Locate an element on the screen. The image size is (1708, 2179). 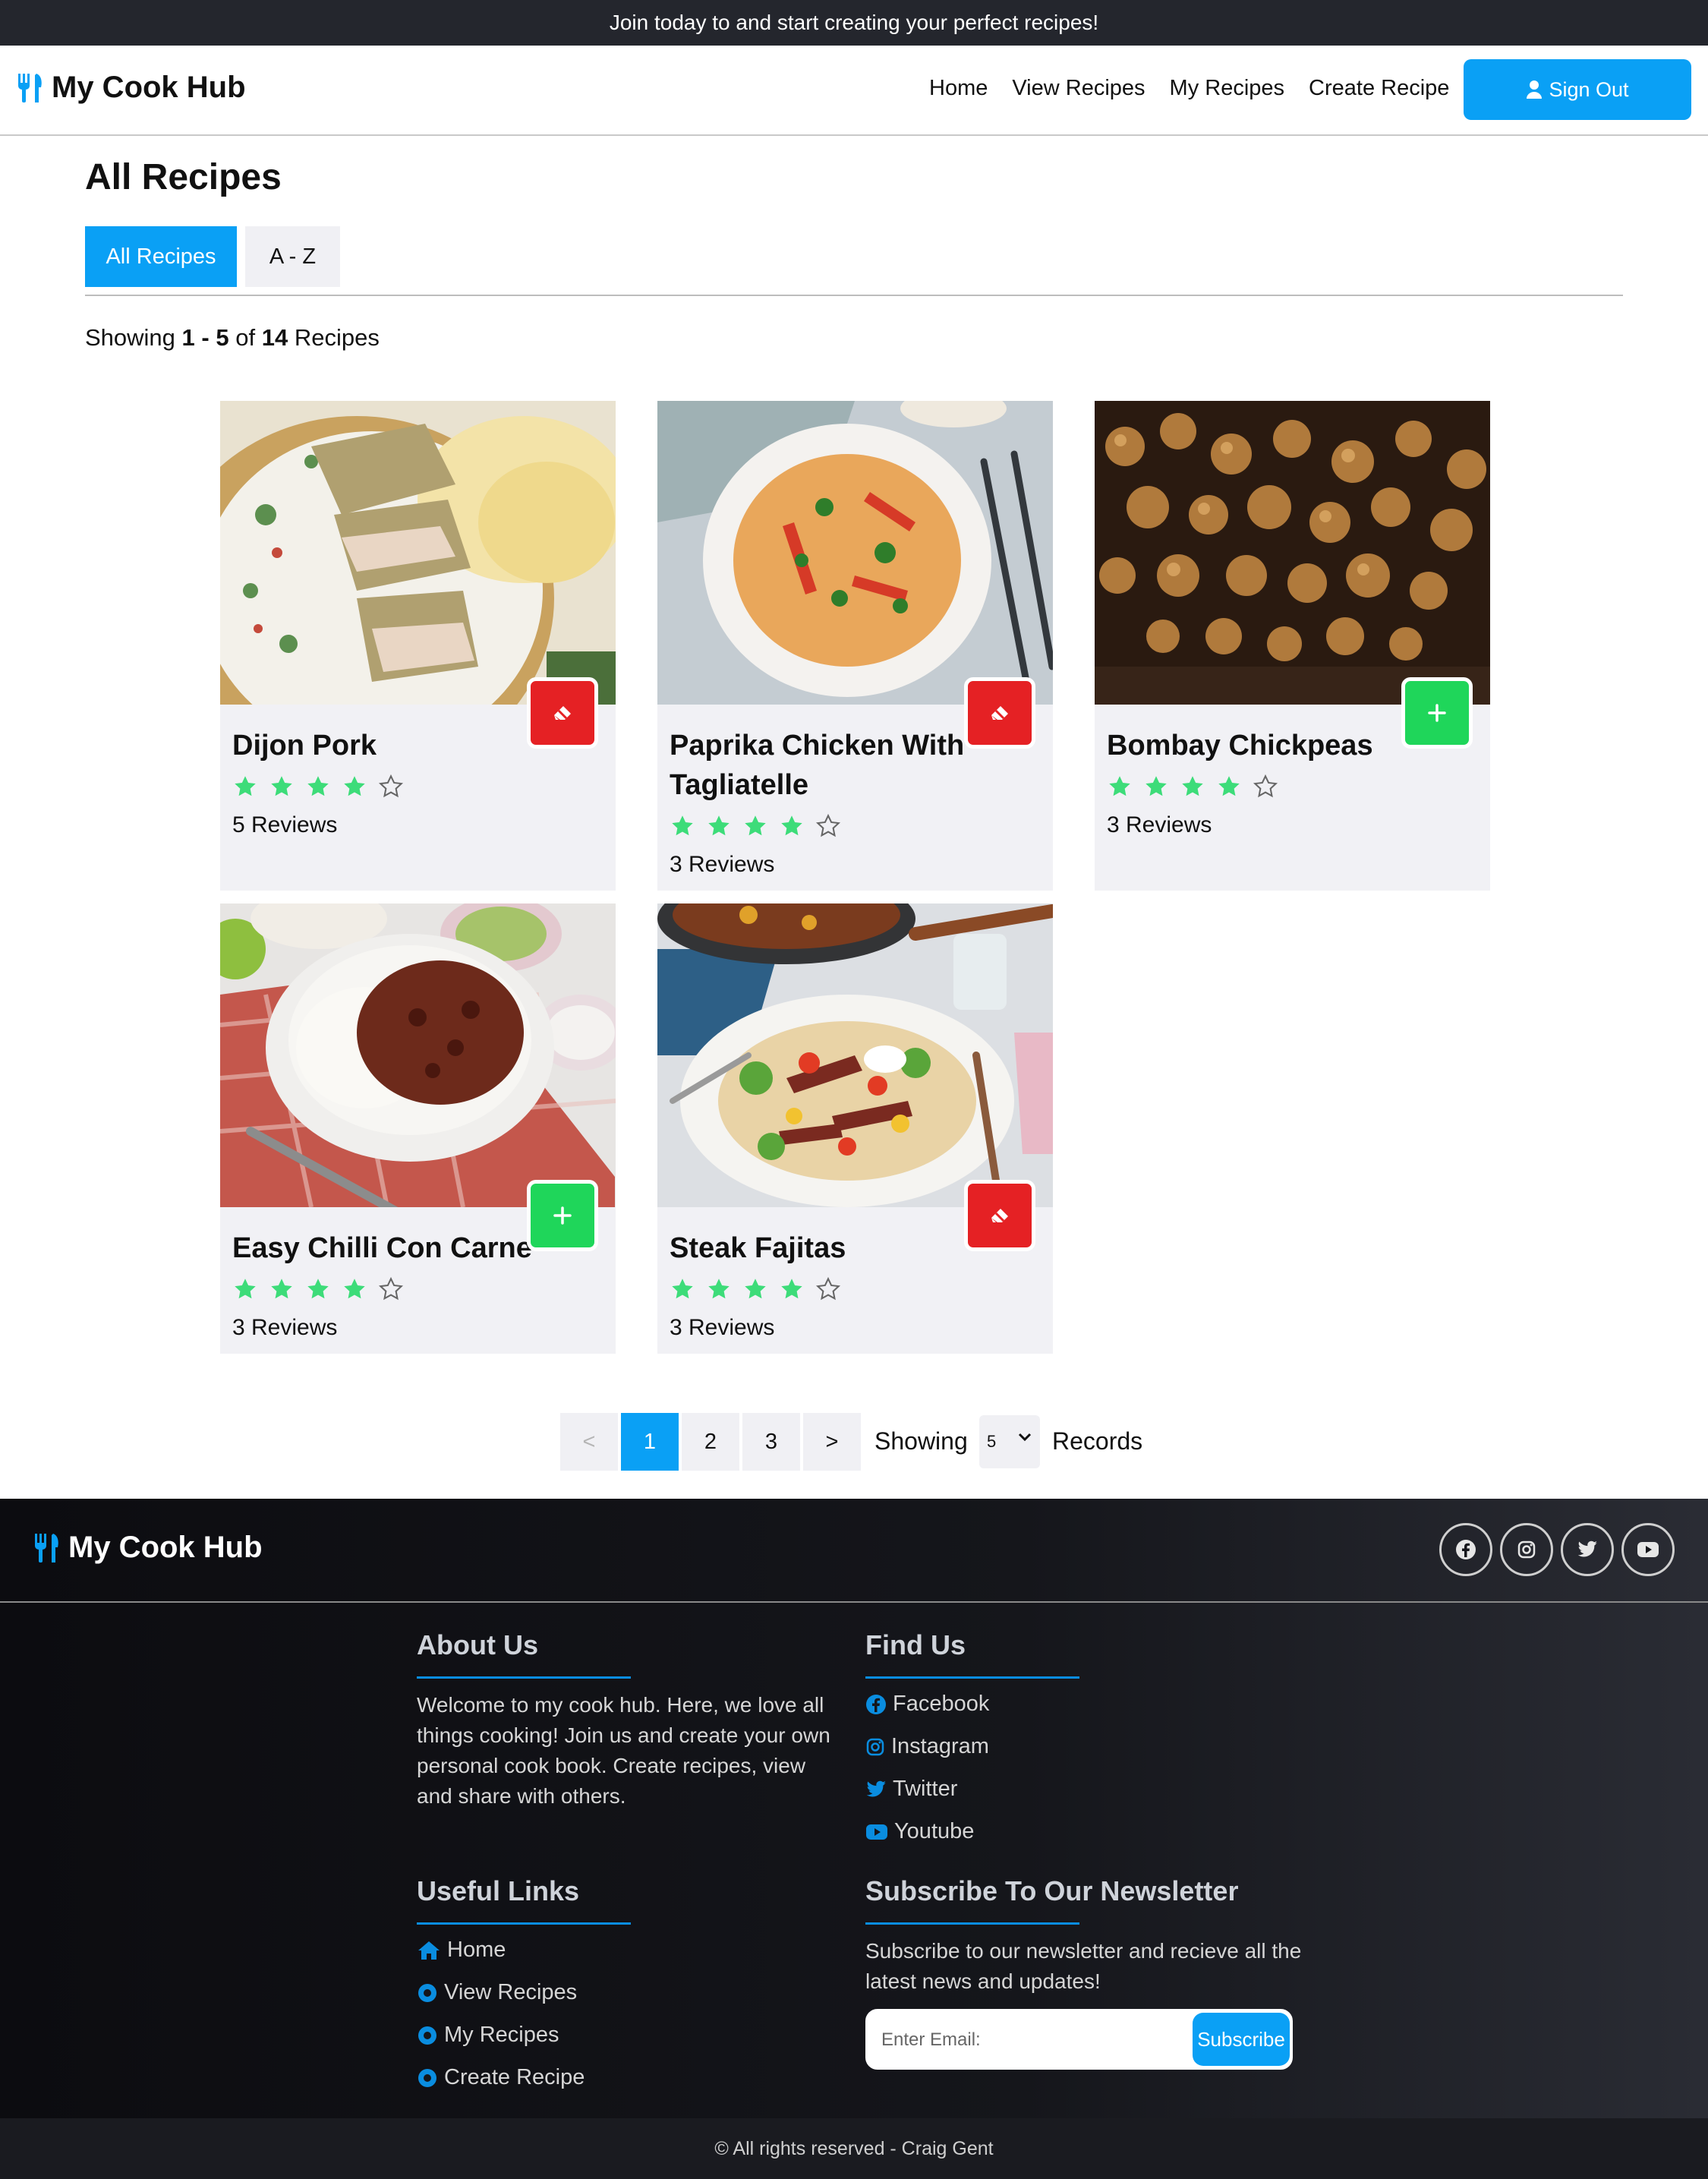
records-per-page-value: 5 is located at coordinates (992, 1441).